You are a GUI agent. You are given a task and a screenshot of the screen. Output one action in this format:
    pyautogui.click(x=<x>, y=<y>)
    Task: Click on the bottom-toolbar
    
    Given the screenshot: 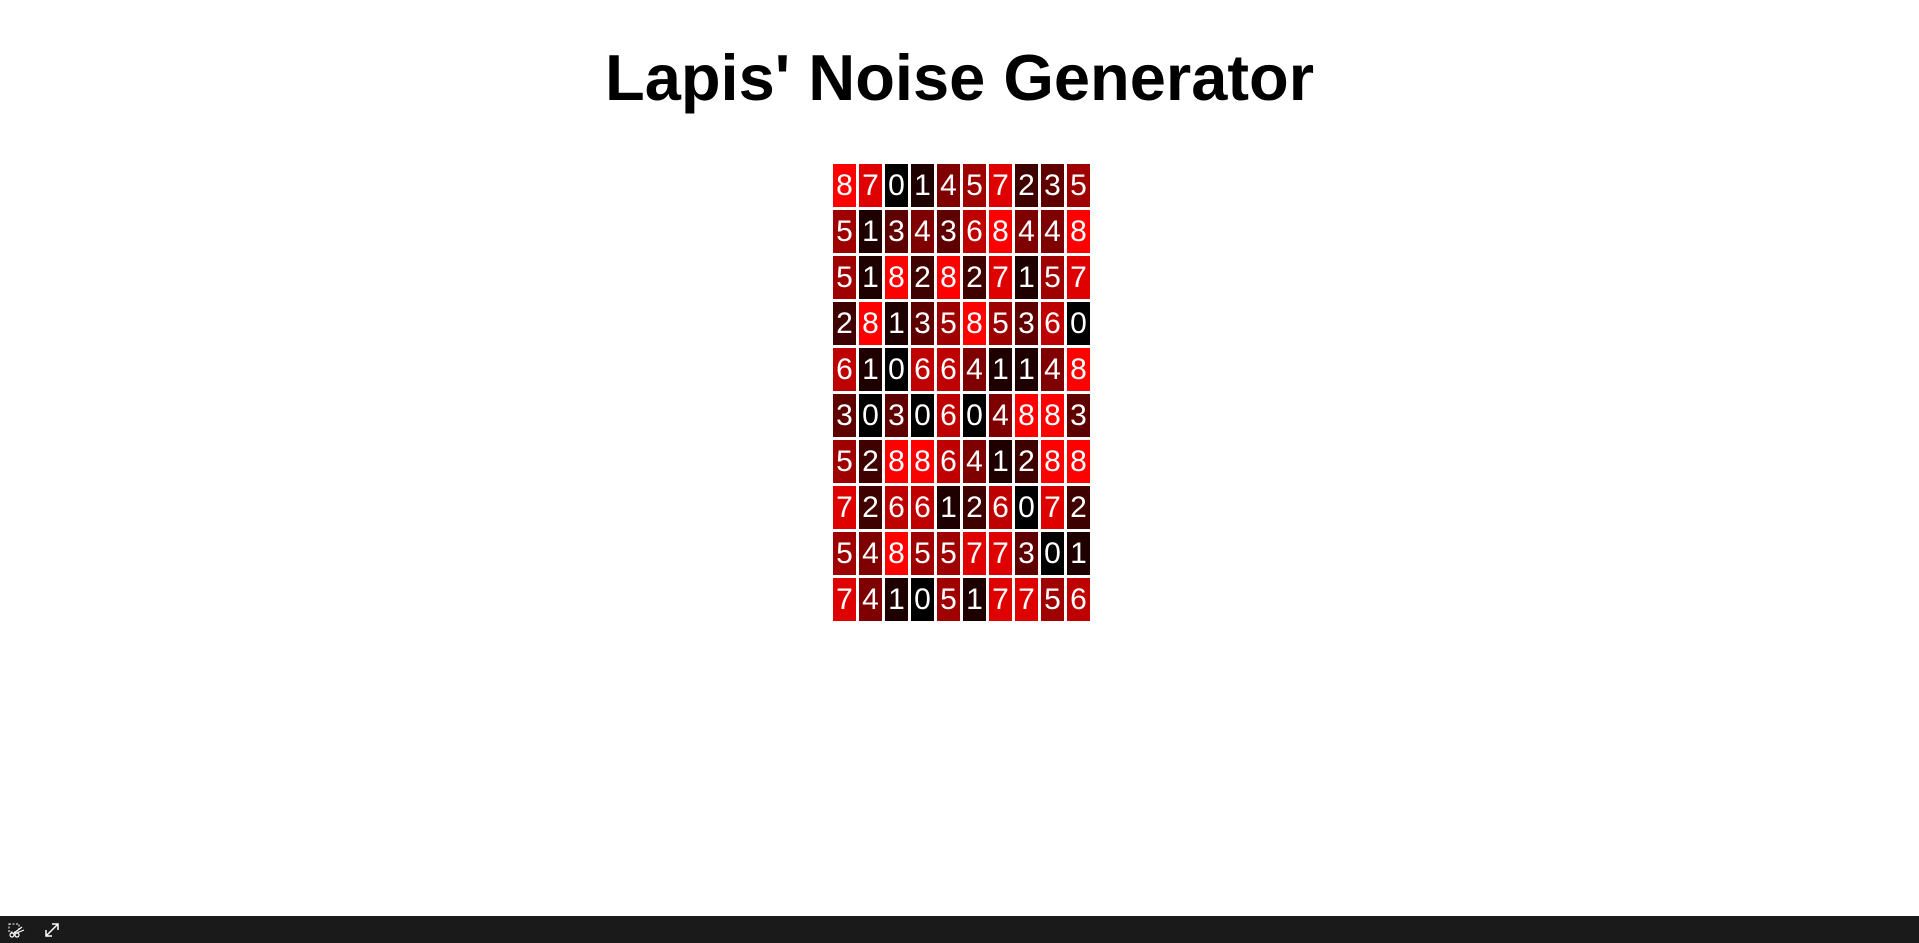 What is the action you would take?
    pyautogui.click(x=959, y=929)
    